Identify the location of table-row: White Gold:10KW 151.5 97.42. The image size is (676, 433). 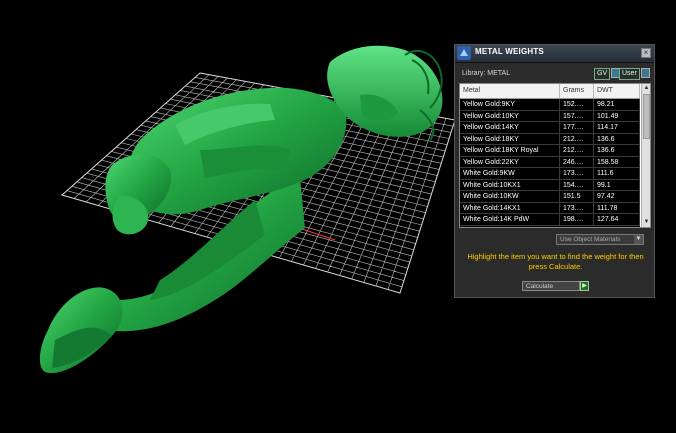
(550, 197).